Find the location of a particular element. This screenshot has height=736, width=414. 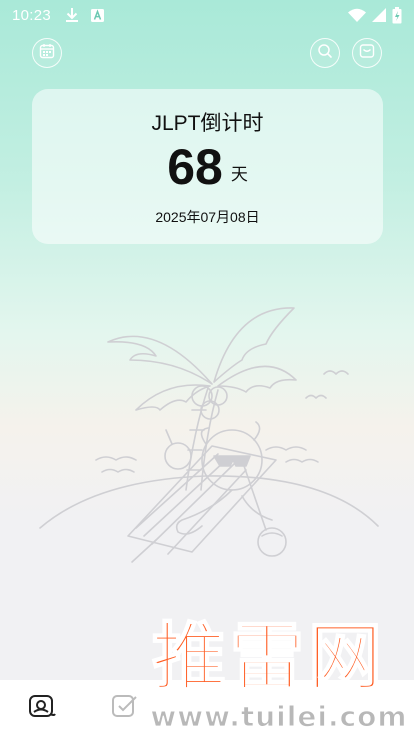

countdown-title: JLPT倒计时 is located at coordinates (207, 123).